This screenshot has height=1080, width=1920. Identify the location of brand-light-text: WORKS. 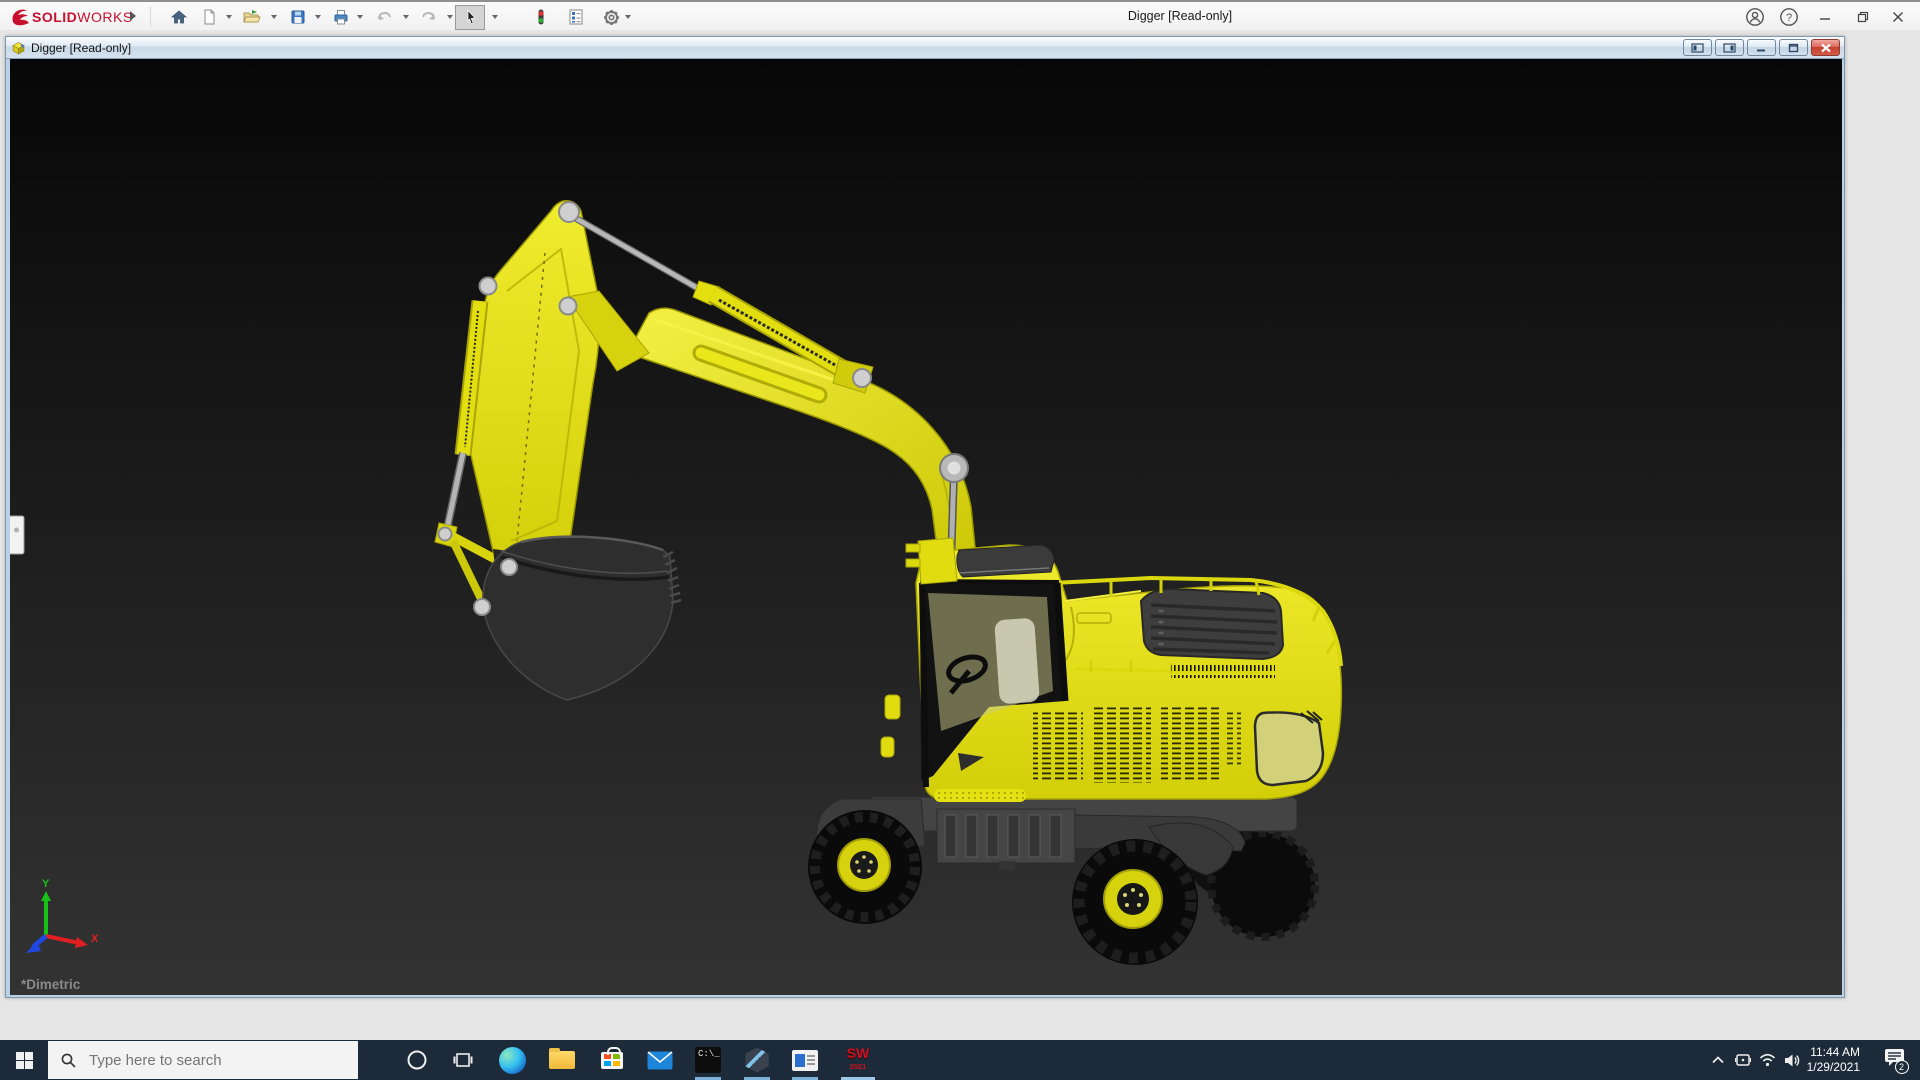
(105, 17).